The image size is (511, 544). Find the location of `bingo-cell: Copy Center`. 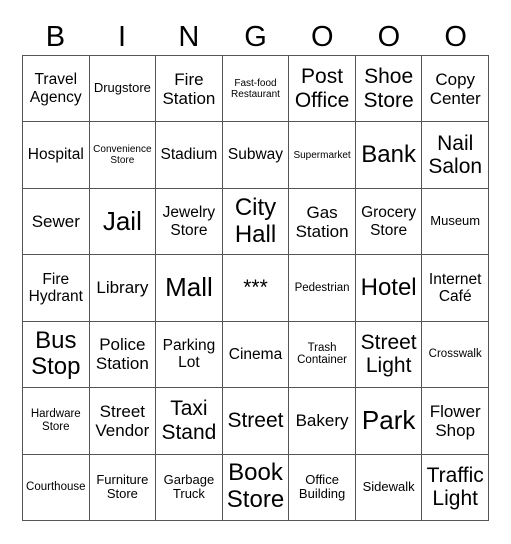

bingo-cell: Copy Center is located at coordinates (455, 89).